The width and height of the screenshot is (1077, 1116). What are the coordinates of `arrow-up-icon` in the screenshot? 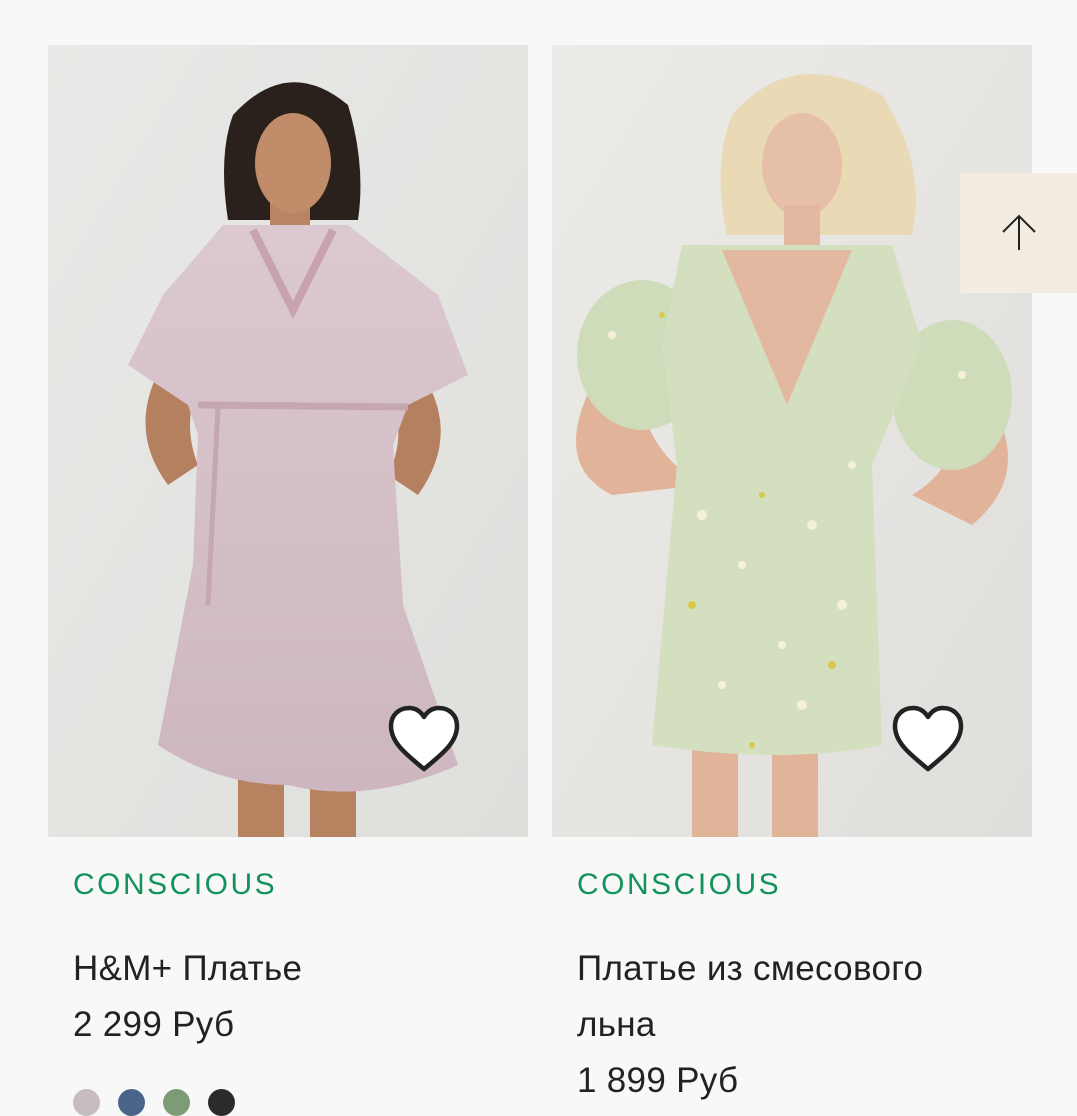 It's located at (1018, 232).